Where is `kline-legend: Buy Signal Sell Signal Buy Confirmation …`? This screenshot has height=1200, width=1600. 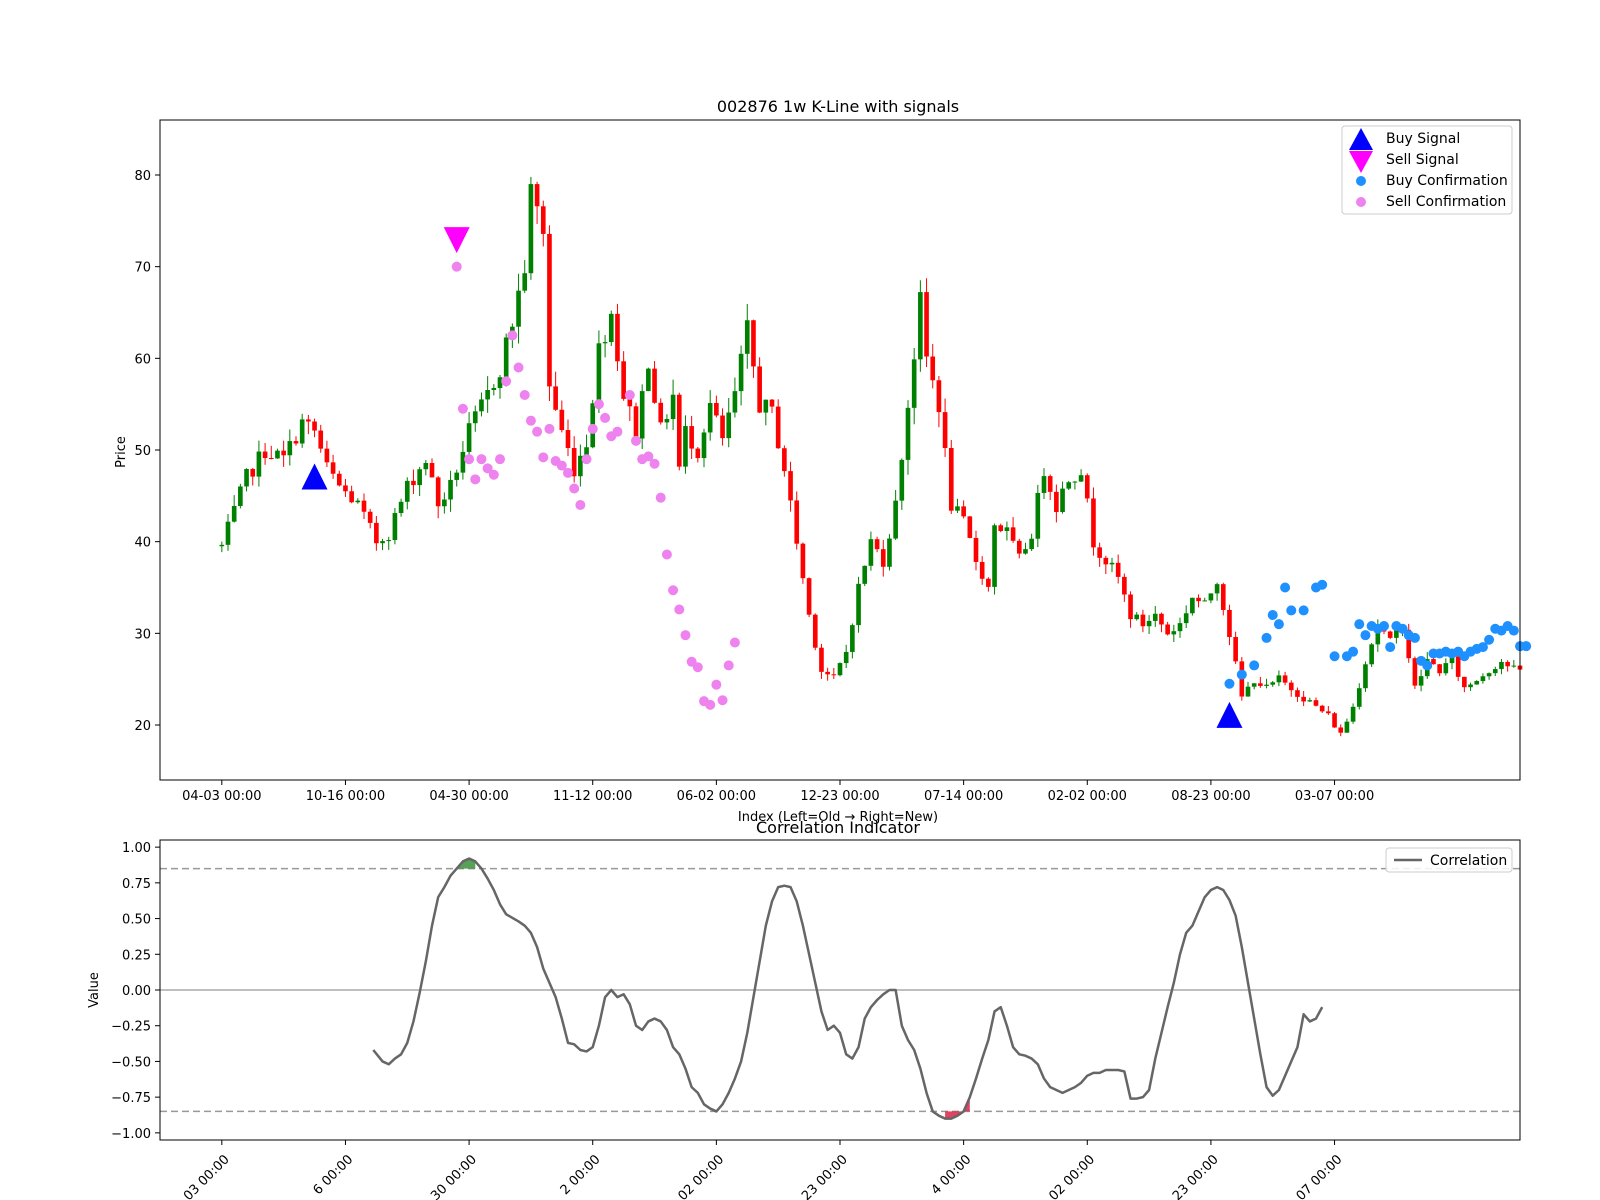
kline-legend: Buy Signal Sell Signal Buy Confirmation … is located at coordinates (1427, 170).